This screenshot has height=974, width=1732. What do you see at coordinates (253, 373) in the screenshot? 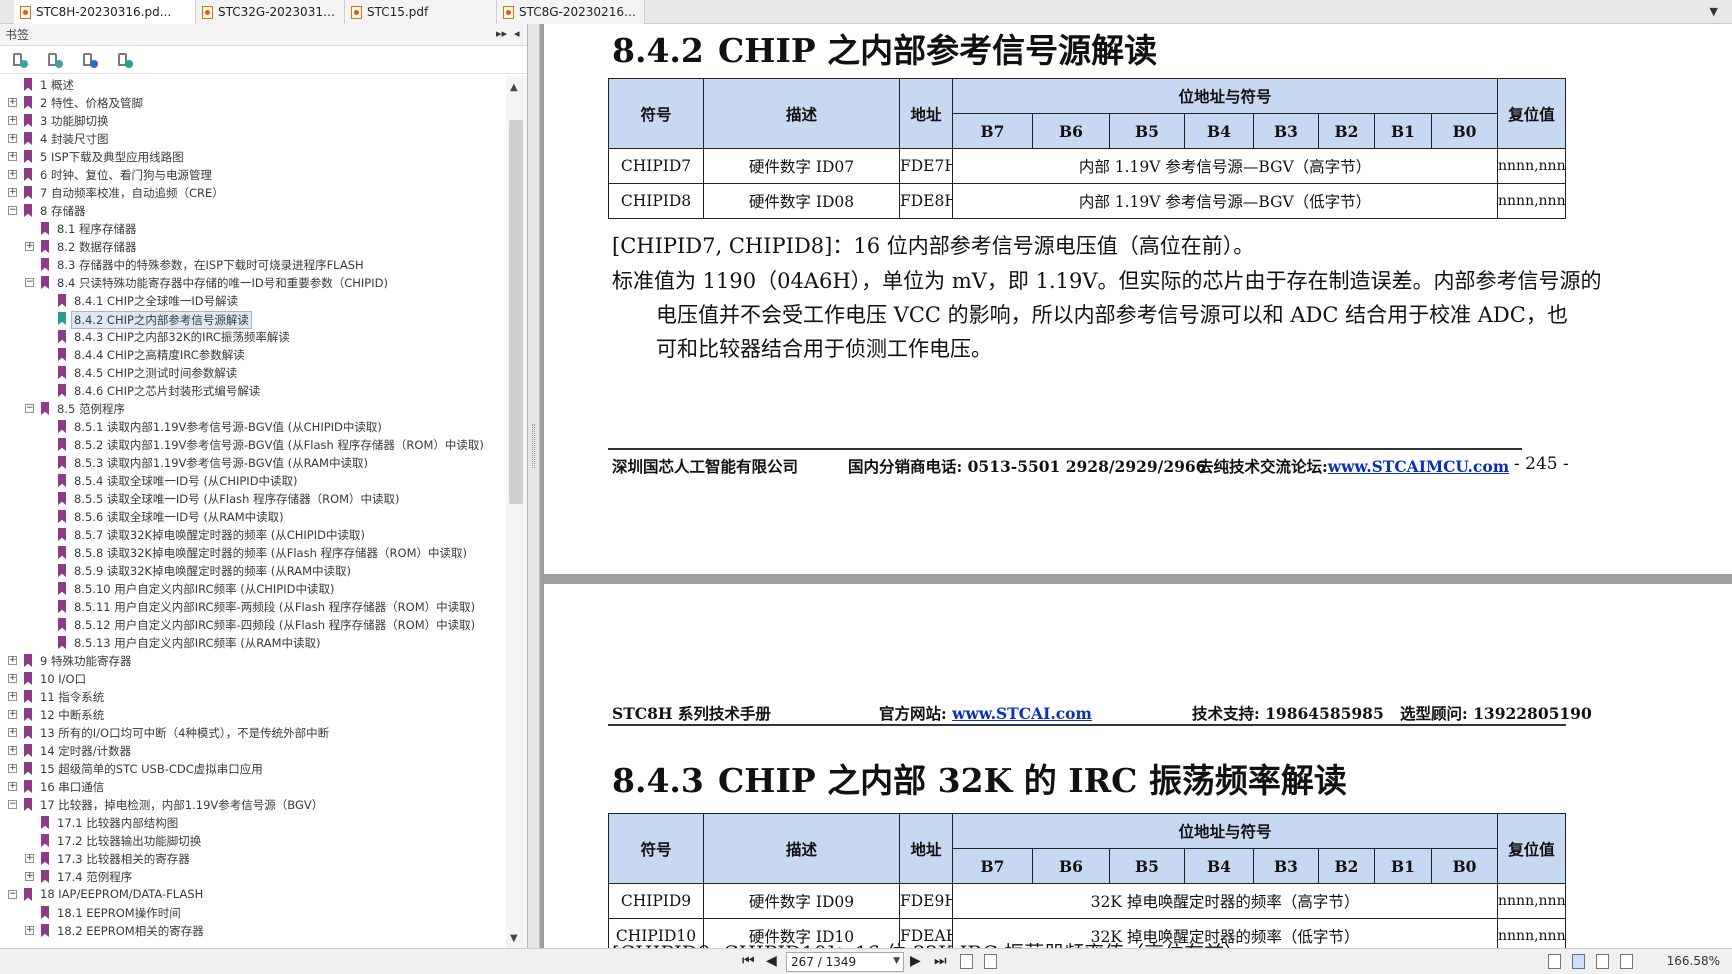
I see `bookmark-row: 8.4.5 CHIP之测试时间参数解读` at bounding box center [253, 373].